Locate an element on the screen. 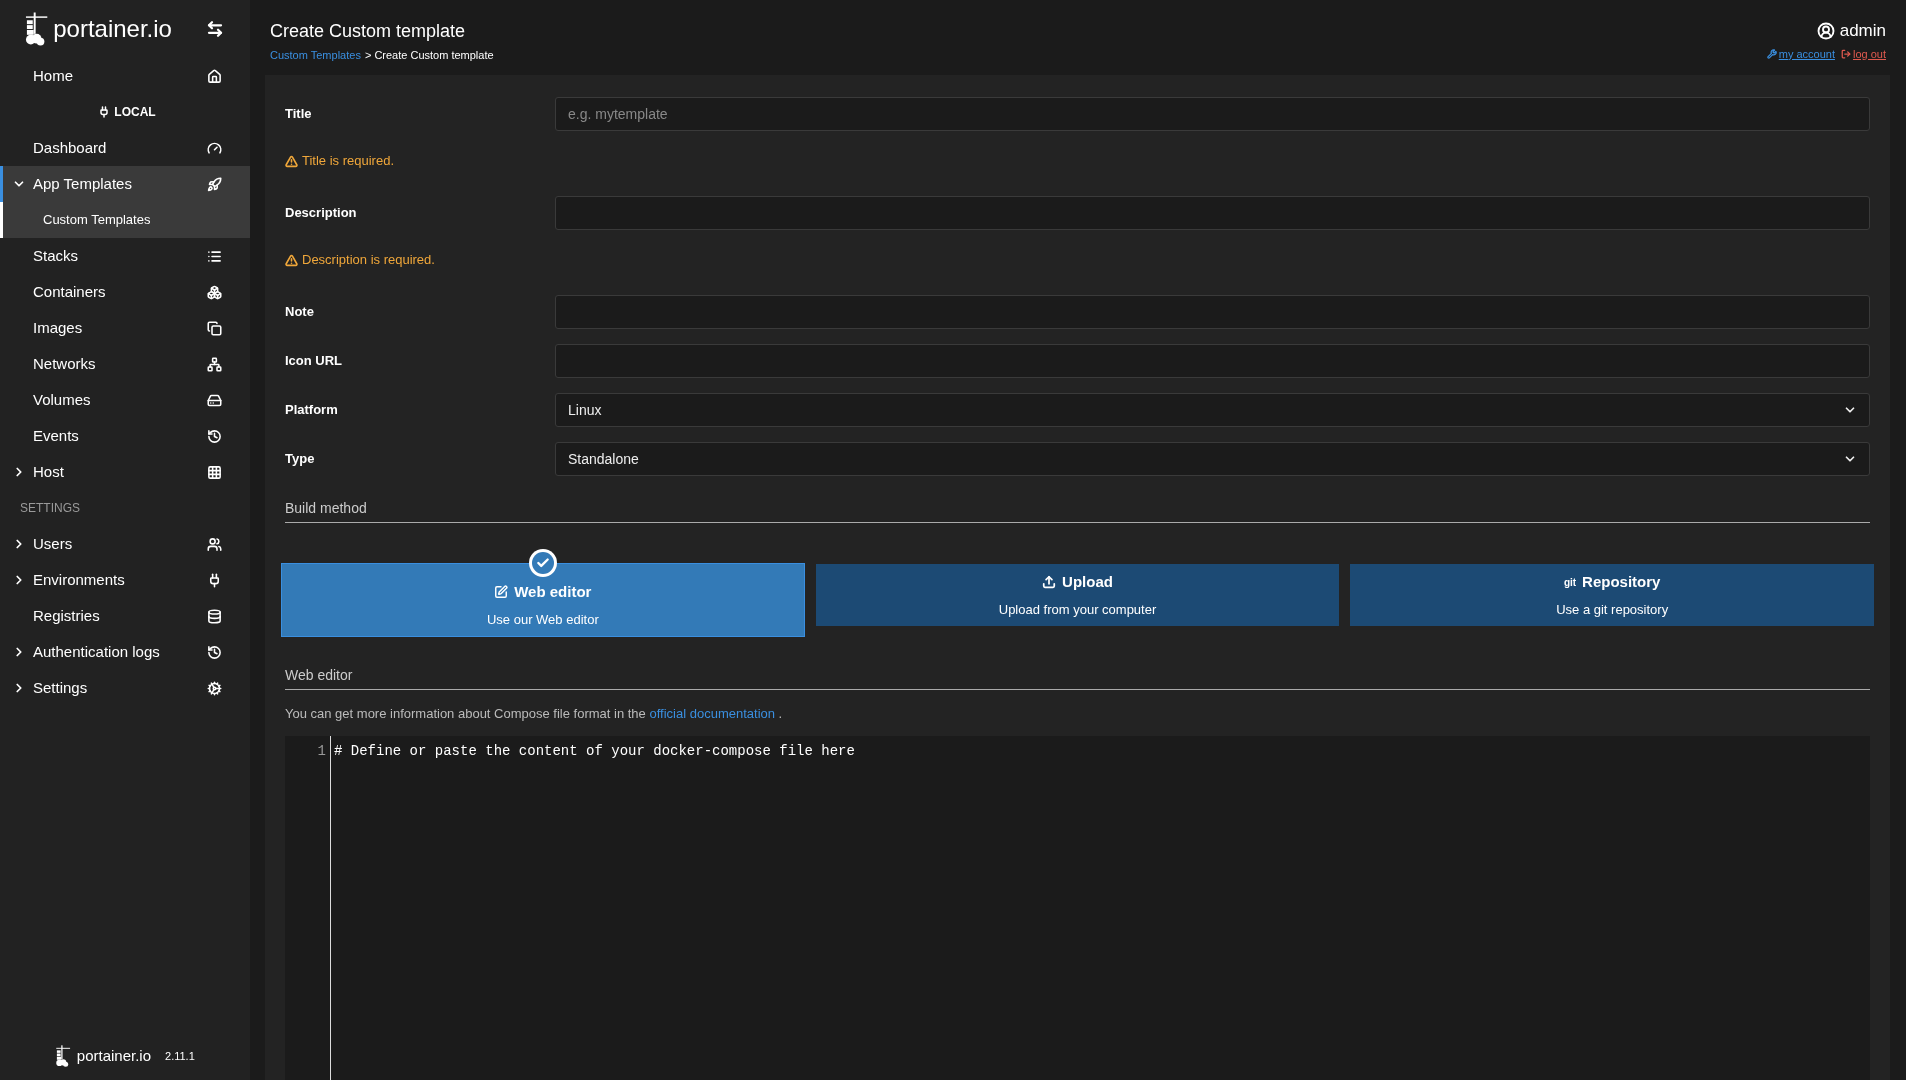 This screenshot has width=1906, height=1080. build-method-option: Web editor Use our Web editor is located at coordinates (543, 600).